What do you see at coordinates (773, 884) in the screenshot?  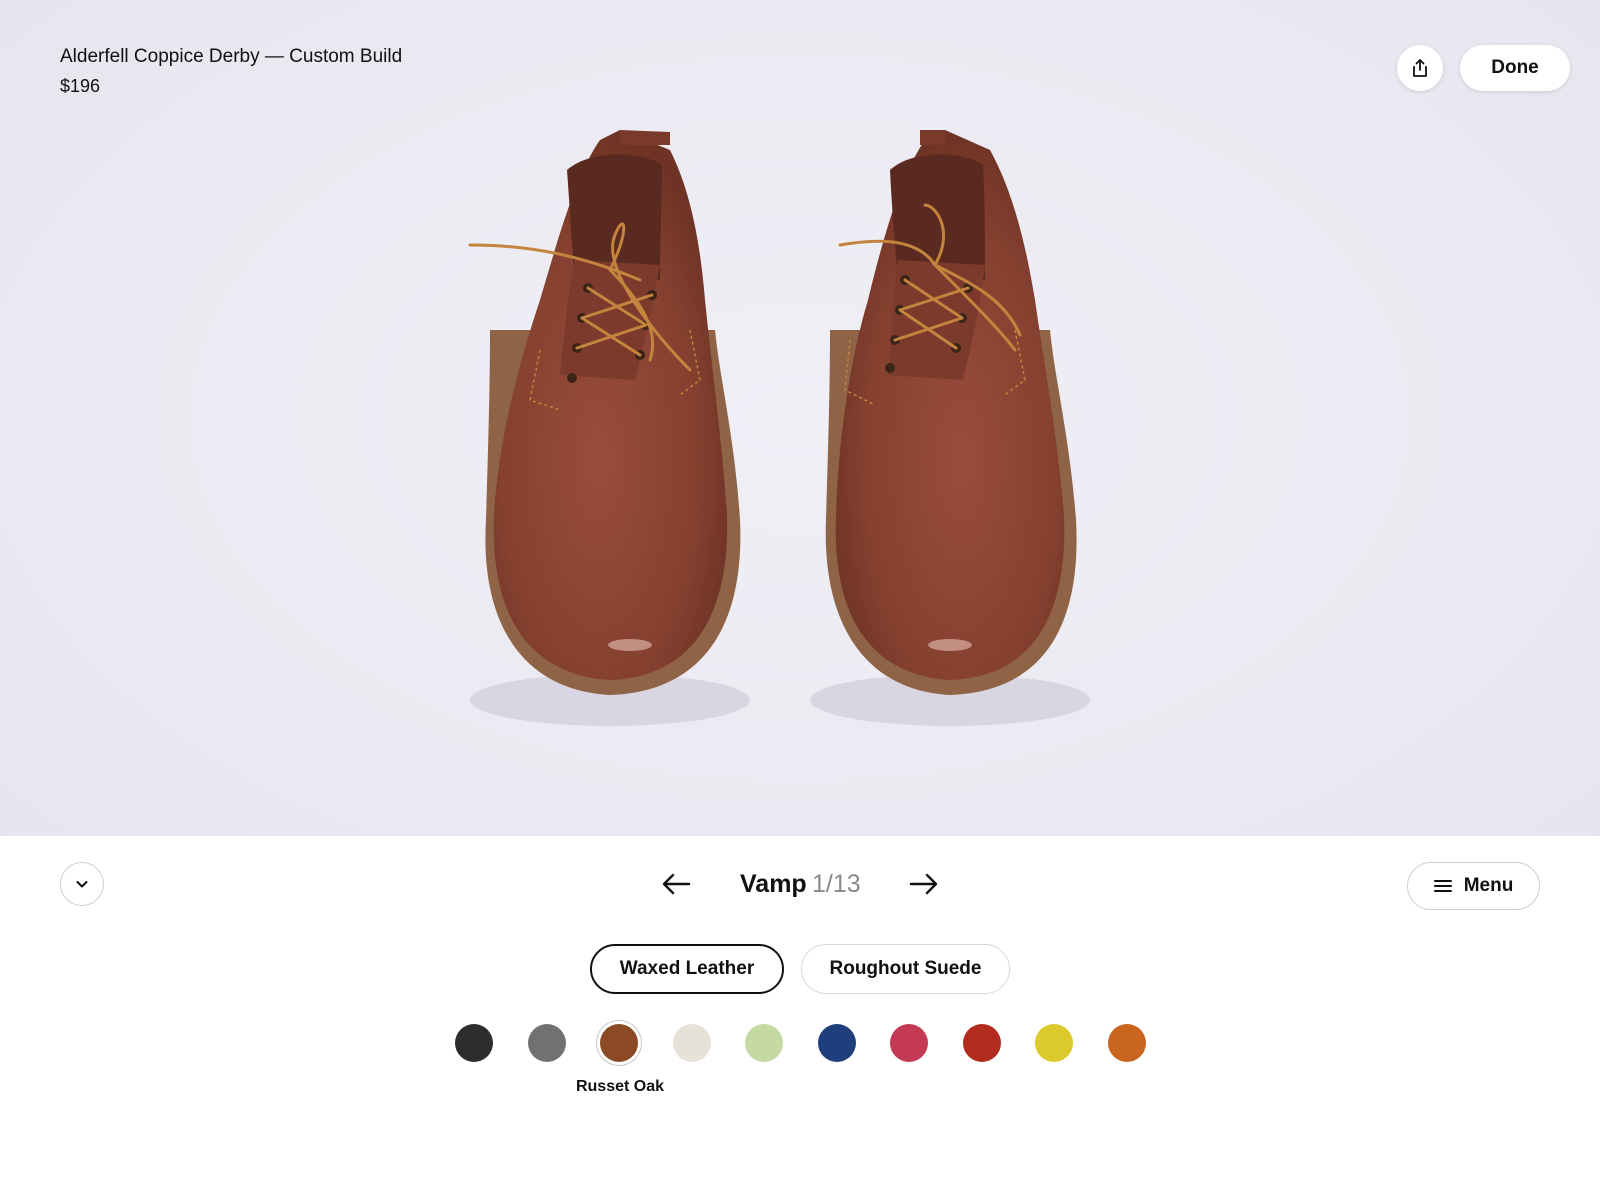 I see `step-label: Vamp` at bounding box center [773, 884].